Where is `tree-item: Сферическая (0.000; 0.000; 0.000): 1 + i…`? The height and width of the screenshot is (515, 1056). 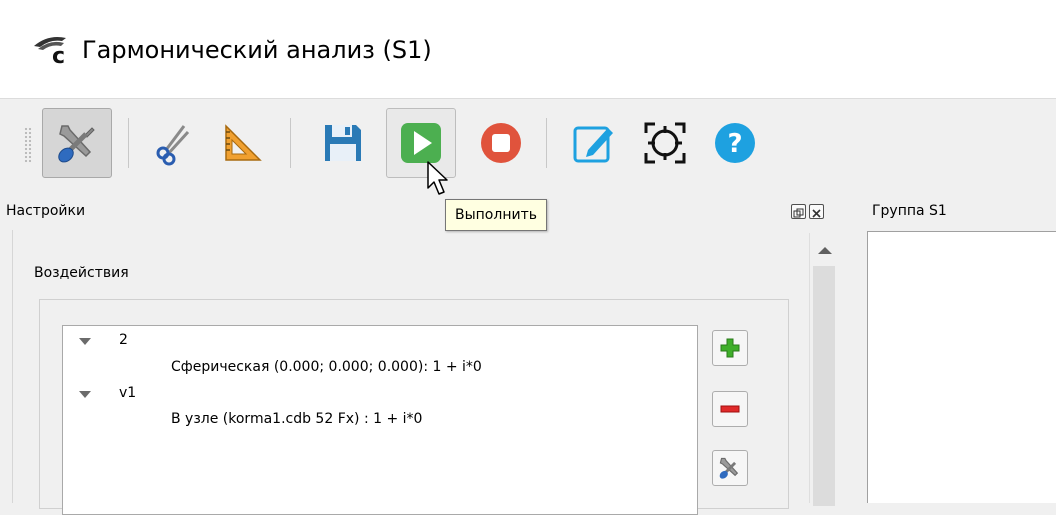
tree-item: Сферическая (0.000; 0.000; 0.000): 1 + i… is located at coordinates (326, 367).